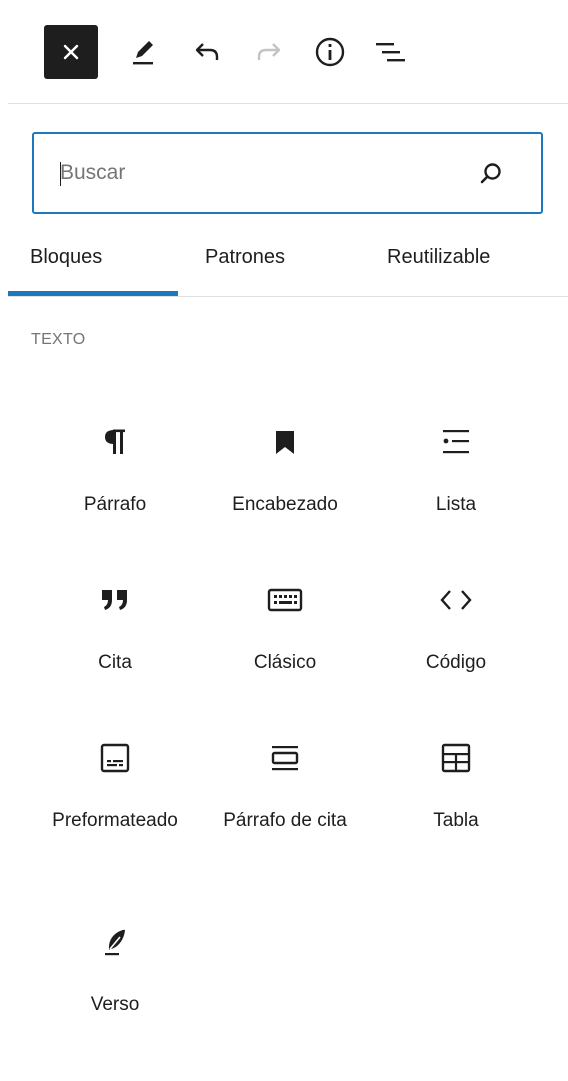  I want to click on block-item-classic: Clásico, so click(285, 628).